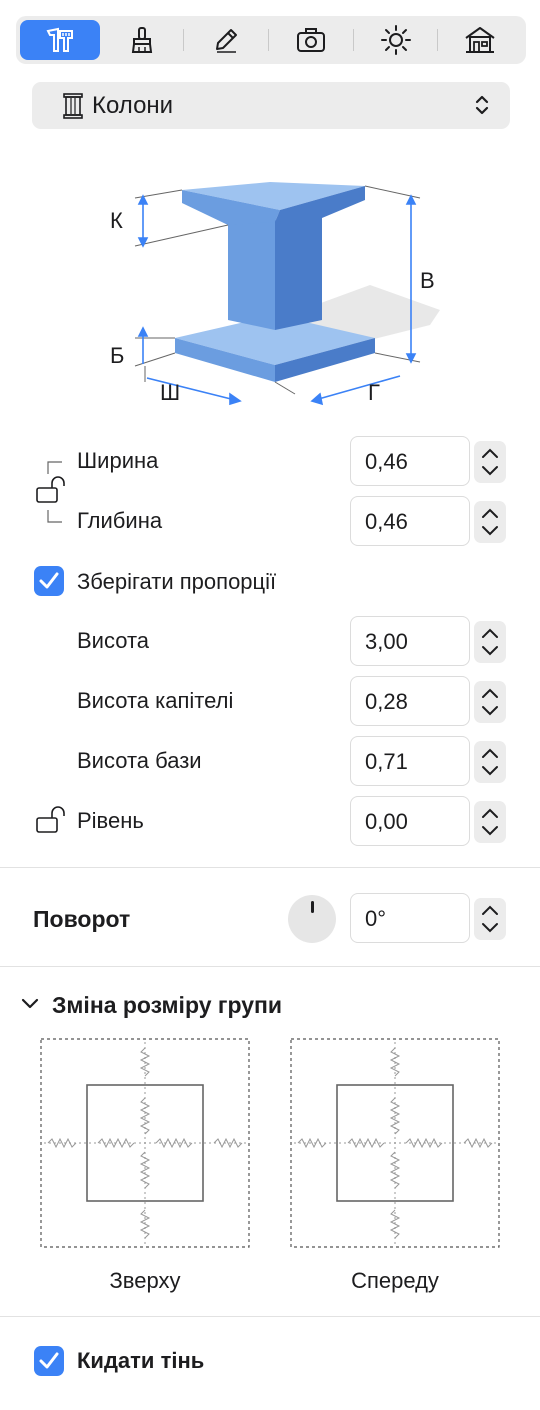  What do you see at coordinates (155, 700) in the screenshot?
I see `capital-height-label: Висота капітелі` at bounding box center [155, 700].